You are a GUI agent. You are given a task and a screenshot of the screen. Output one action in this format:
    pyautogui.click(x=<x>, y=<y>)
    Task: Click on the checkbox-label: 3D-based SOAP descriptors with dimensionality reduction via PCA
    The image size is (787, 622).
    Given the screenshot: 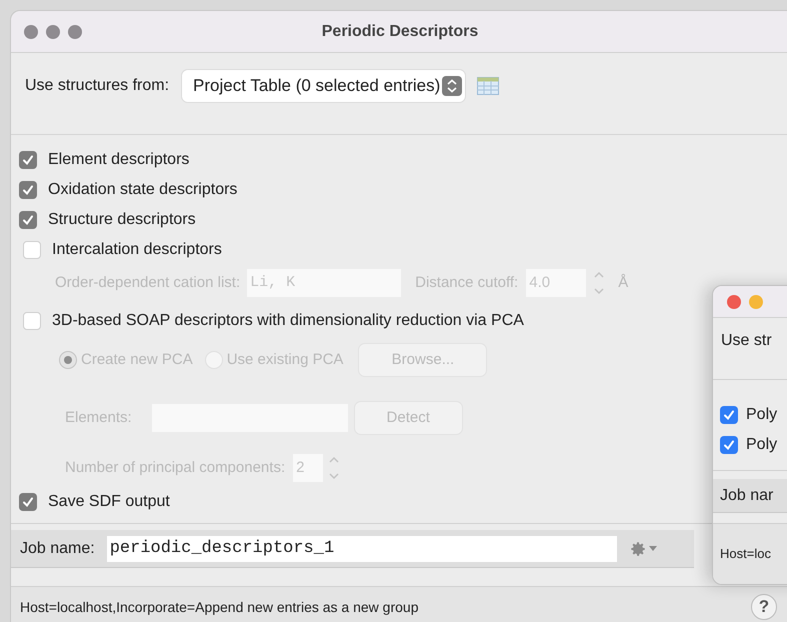 What is the action you would take?
    pyautogui.click(x=288, y=321)
    